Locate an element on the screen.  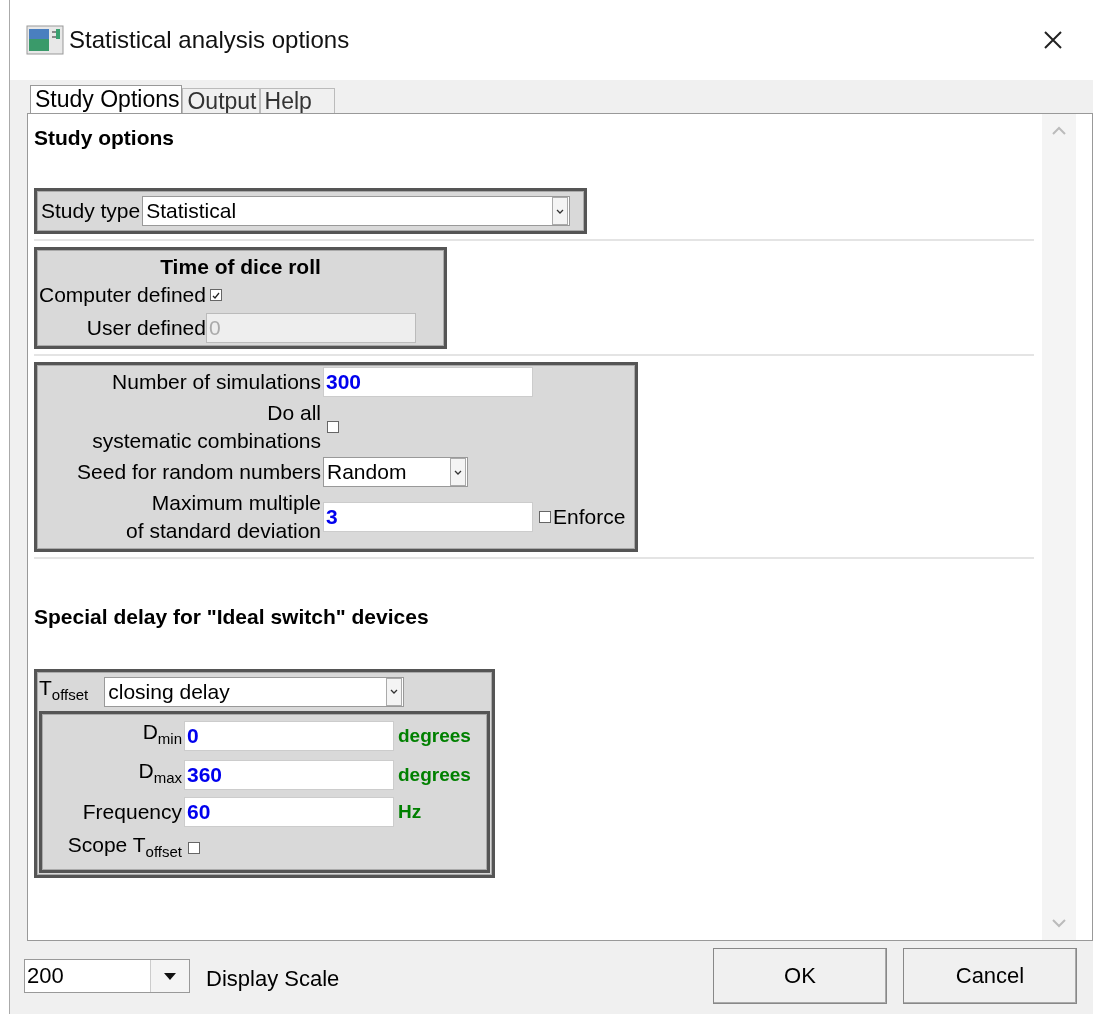
field-label: Frequency is located at coordinates (131, 811).